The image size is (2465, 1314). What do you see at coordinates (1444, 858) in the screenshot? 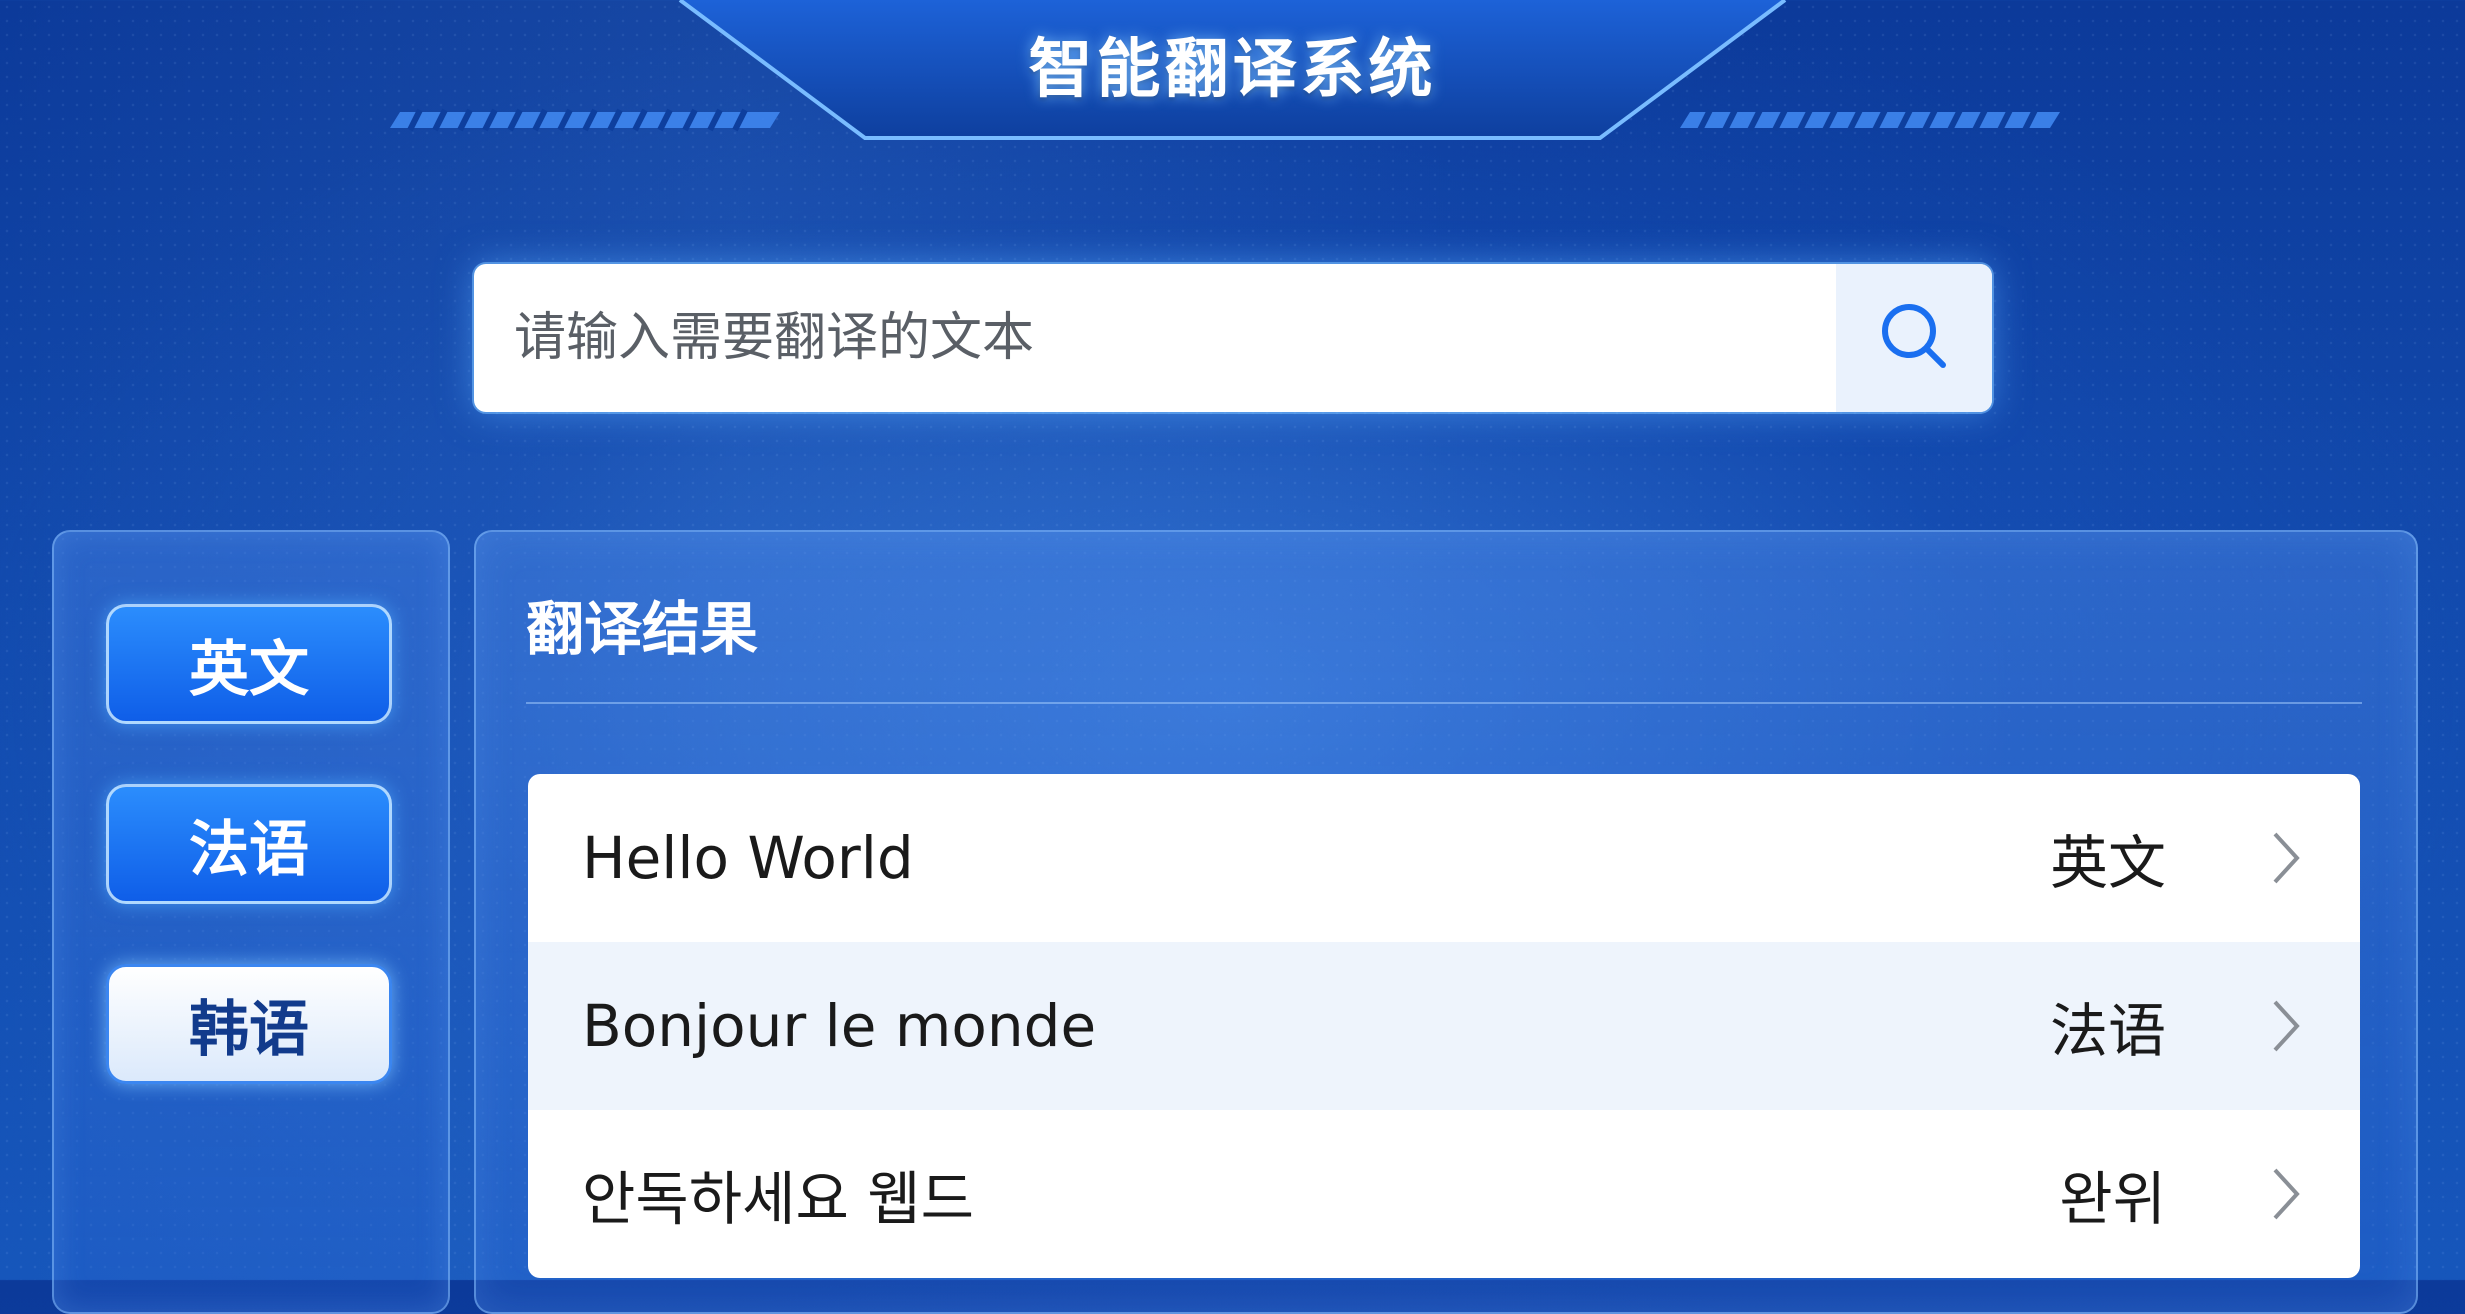
I see `result-row-english: Hello World 英文` at bounding box center [1444, 858].